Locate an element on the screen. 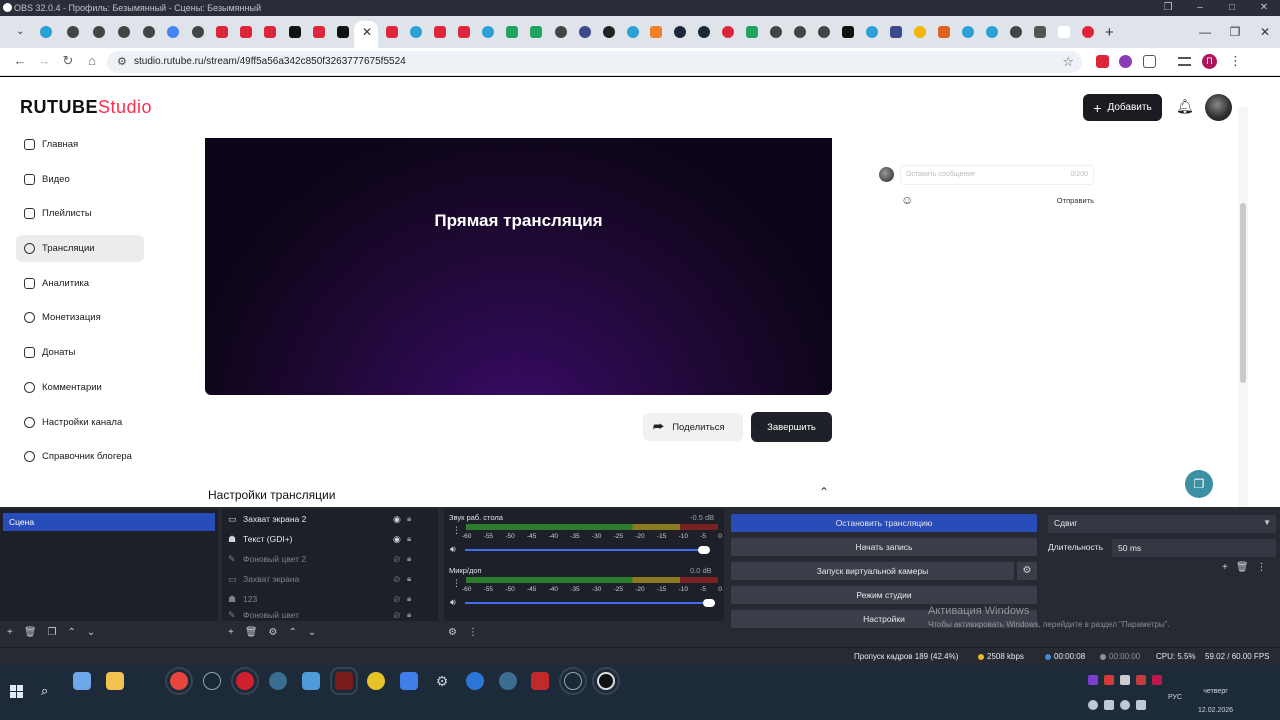 This screenshot has width=1280, height=720. support-chat-icon: ❐ is located at coordinates (1199, 484).